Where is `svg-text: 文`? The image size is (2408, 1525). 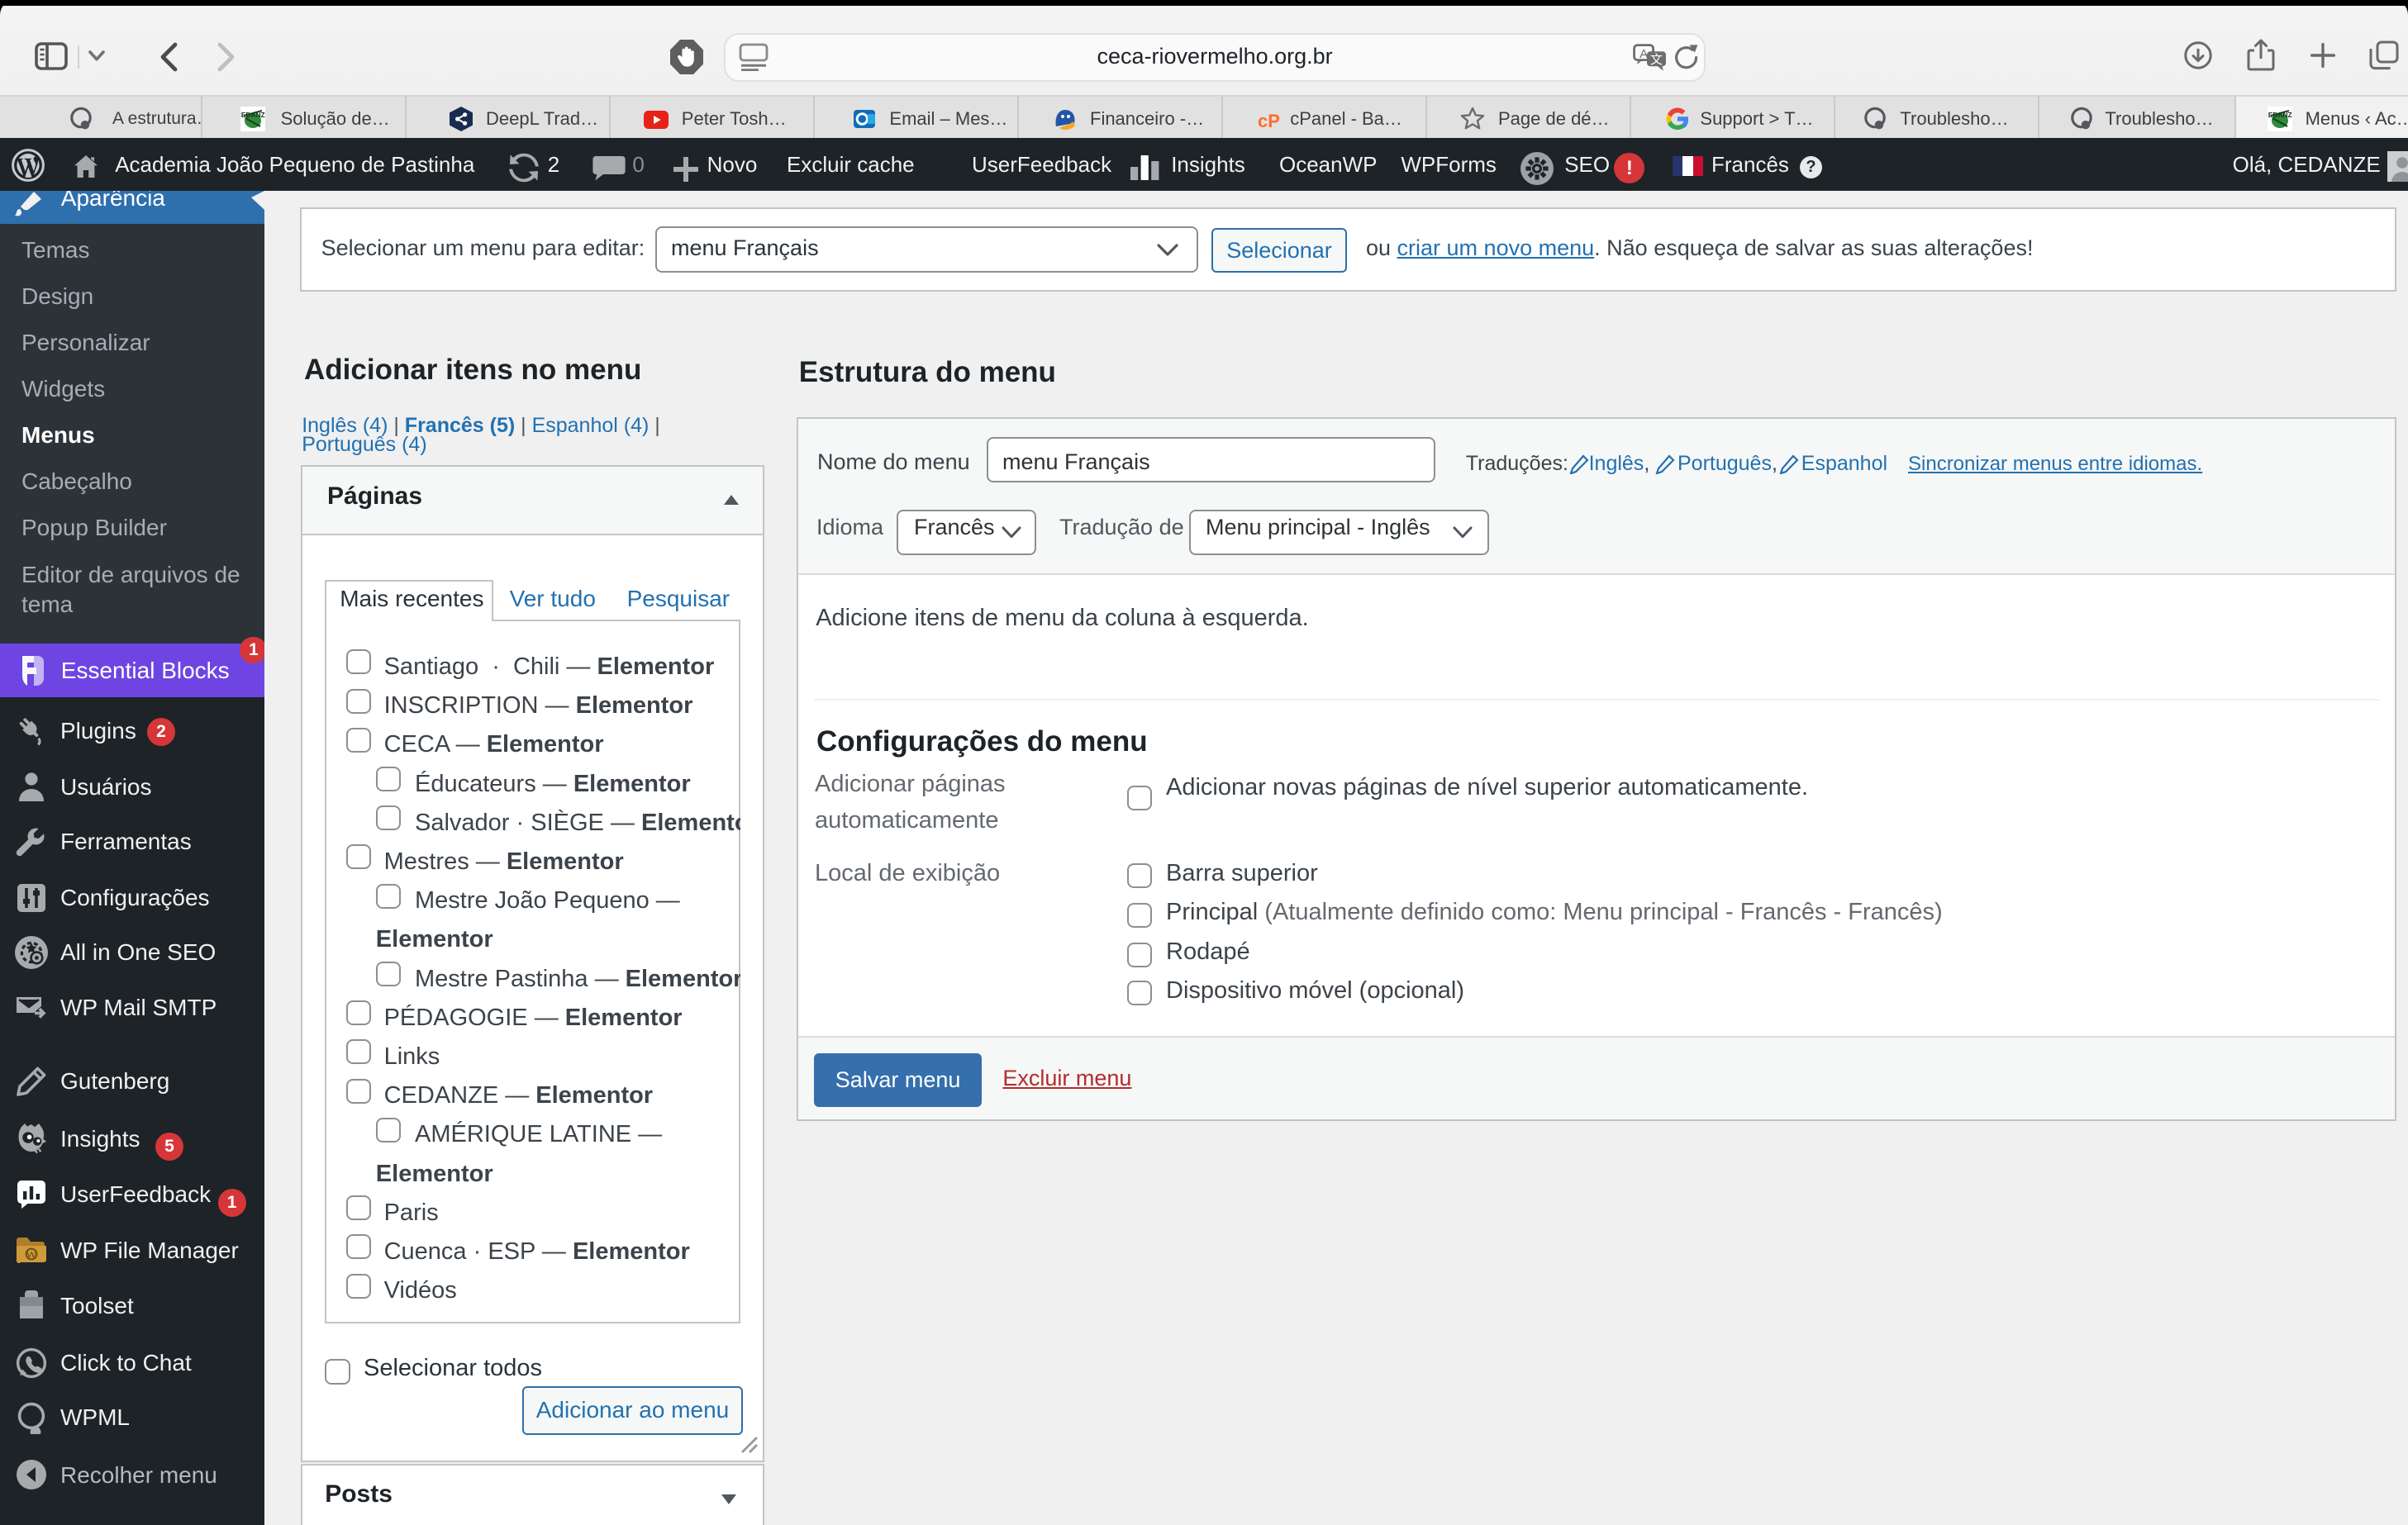
svg-text: 文 is located at coordinates (1656, 60).